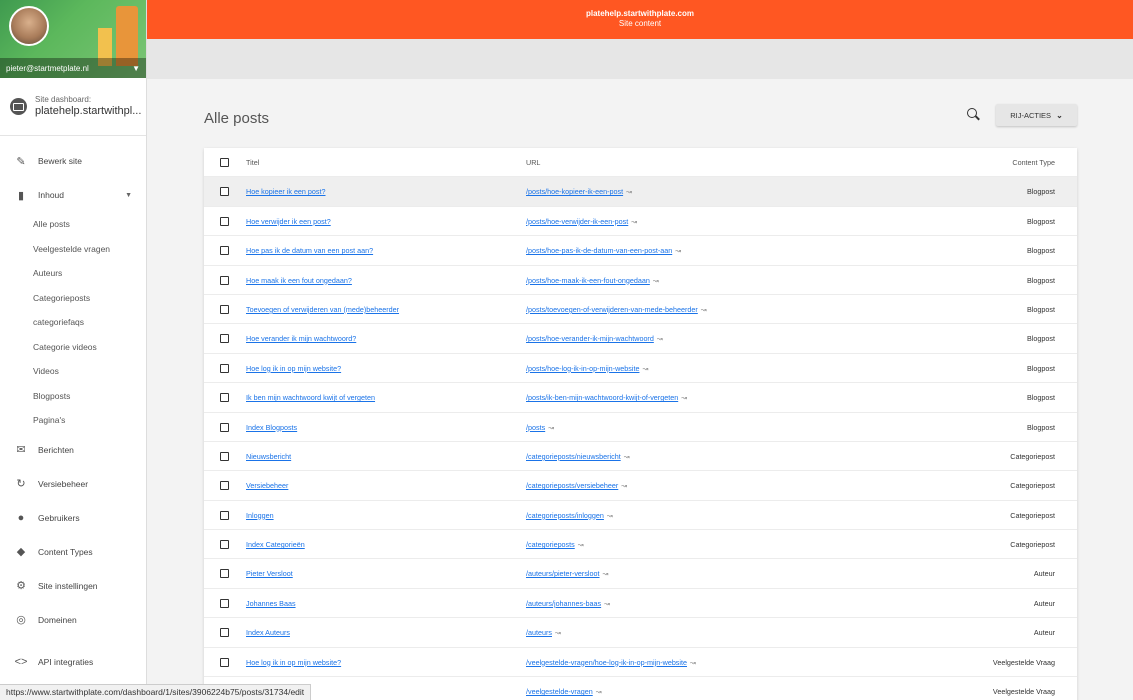 Image resolution: width=1133 pixels, height=700 pixels. What do you see at coordinates (974, 115) in the screenshot?
I see `search-icon` at bounding box center [974, 115].